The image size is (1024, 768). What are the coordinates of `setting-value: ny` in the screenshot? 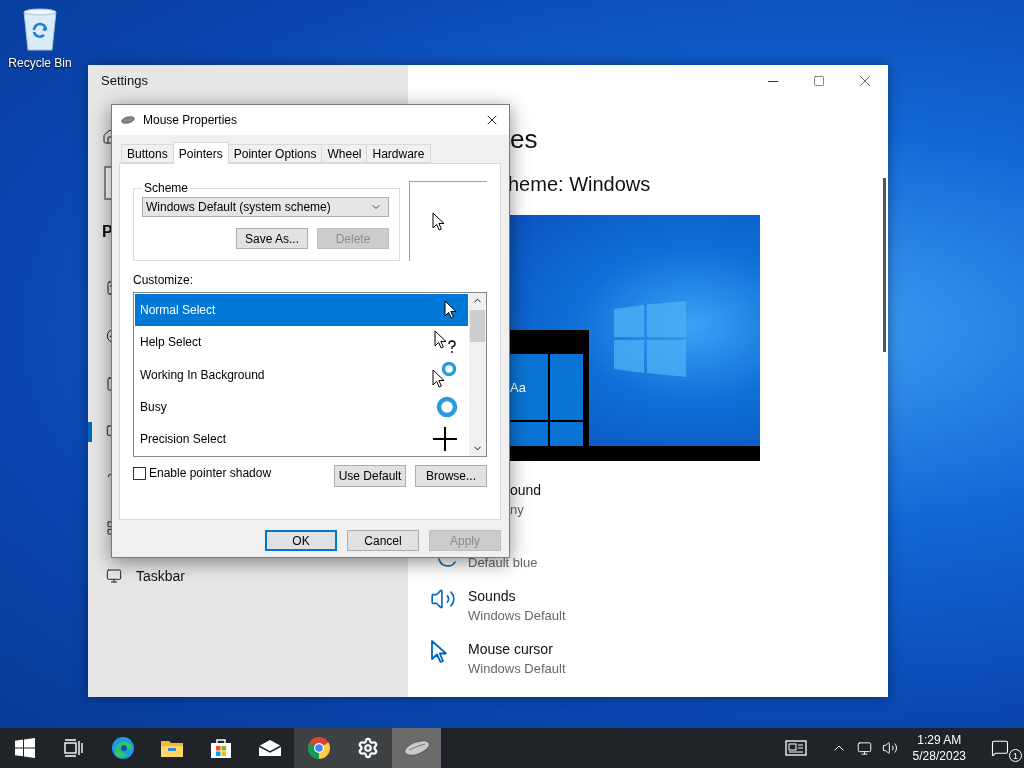 It's located at (517, 510).